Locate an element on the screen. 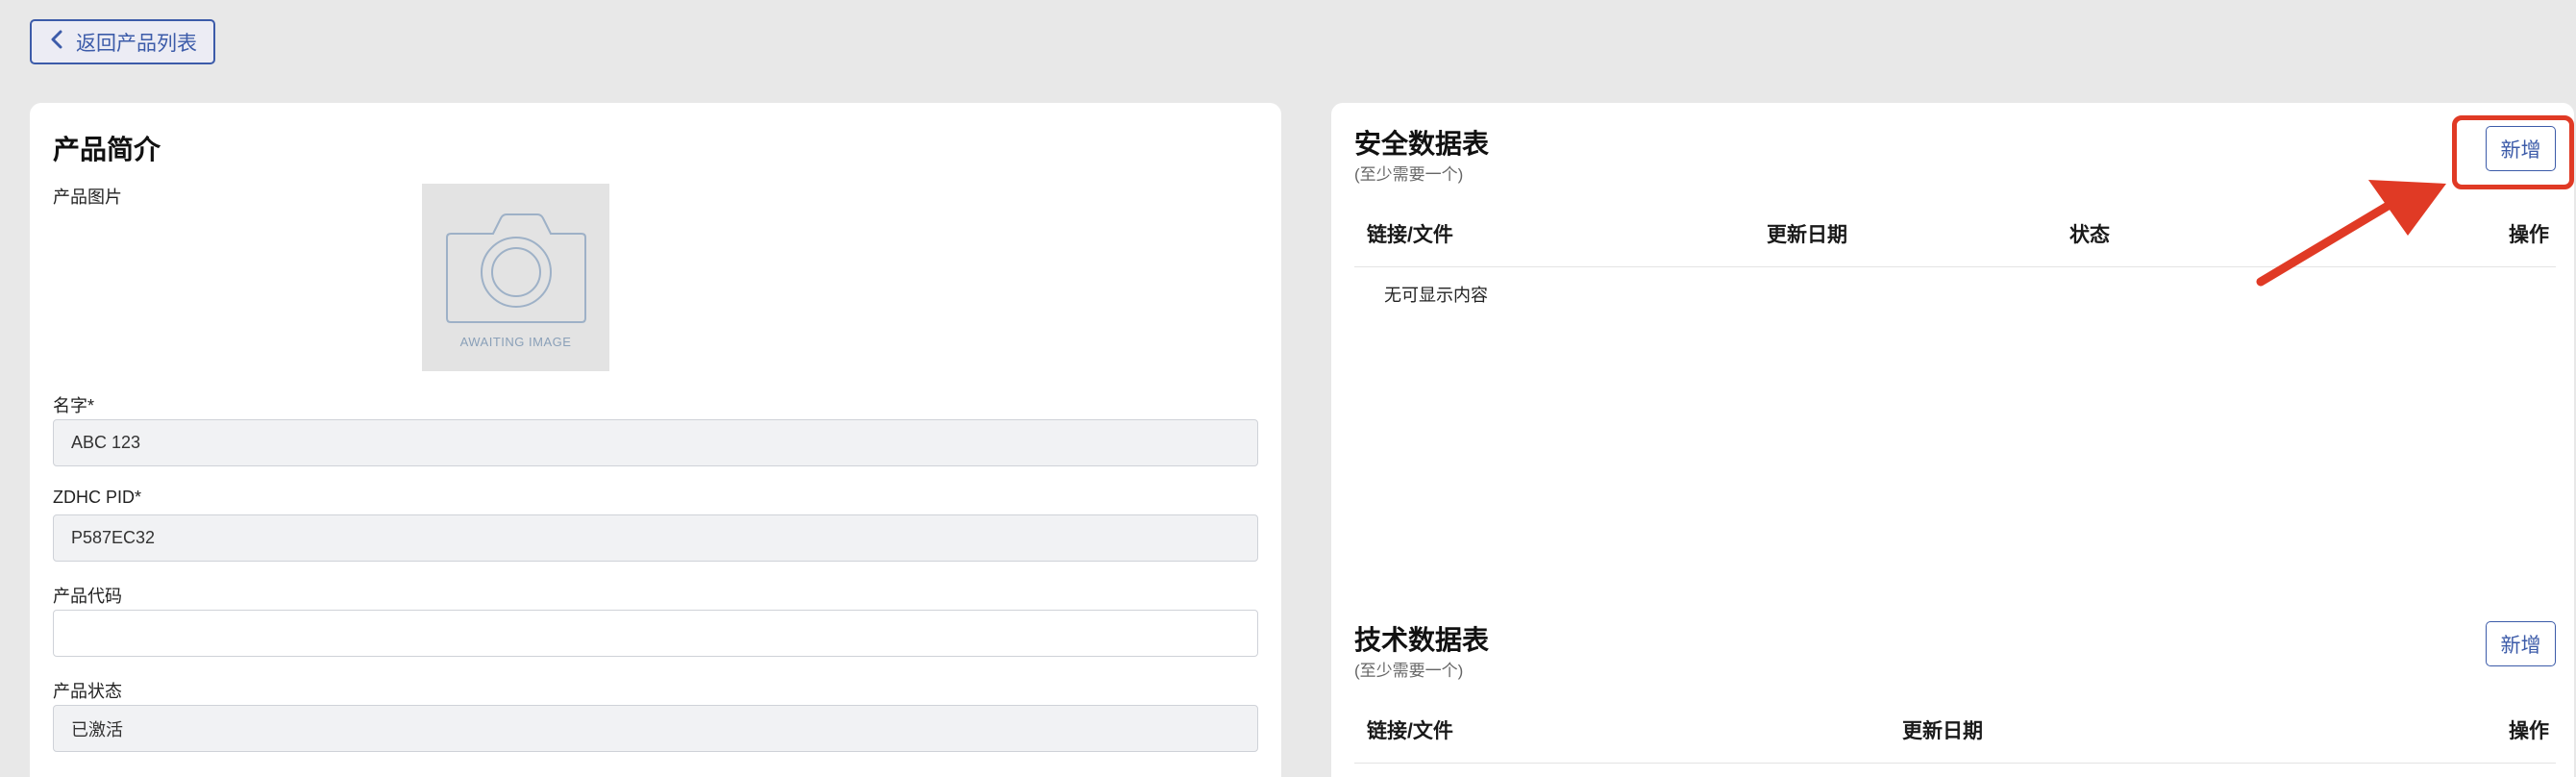 The image size is (2576, 777). product-image-placeholder: AWAITING IMAGE is located at coordinates (516, 278).